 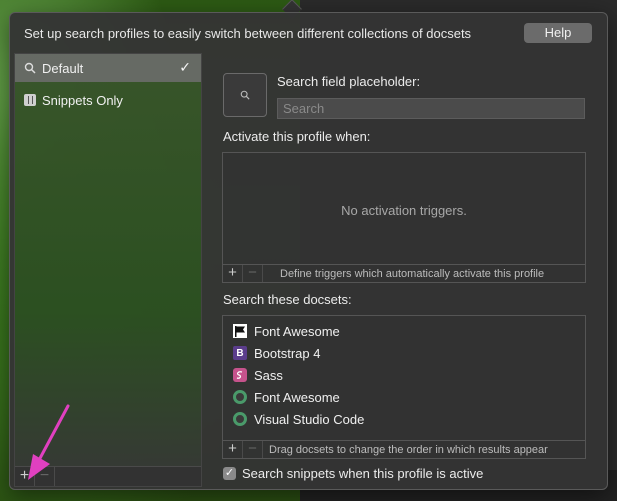 I want to click on sidebar-item-label: Snippets Only, so click(x=82, y=100).